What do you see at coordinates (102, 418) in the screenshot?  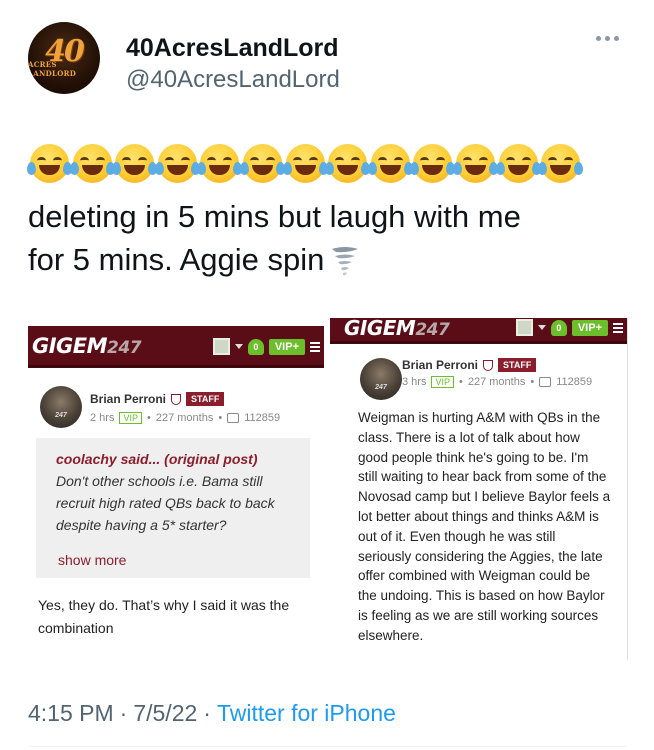 I see `post-time: 2 hrs` at bounding box center [102, 418].